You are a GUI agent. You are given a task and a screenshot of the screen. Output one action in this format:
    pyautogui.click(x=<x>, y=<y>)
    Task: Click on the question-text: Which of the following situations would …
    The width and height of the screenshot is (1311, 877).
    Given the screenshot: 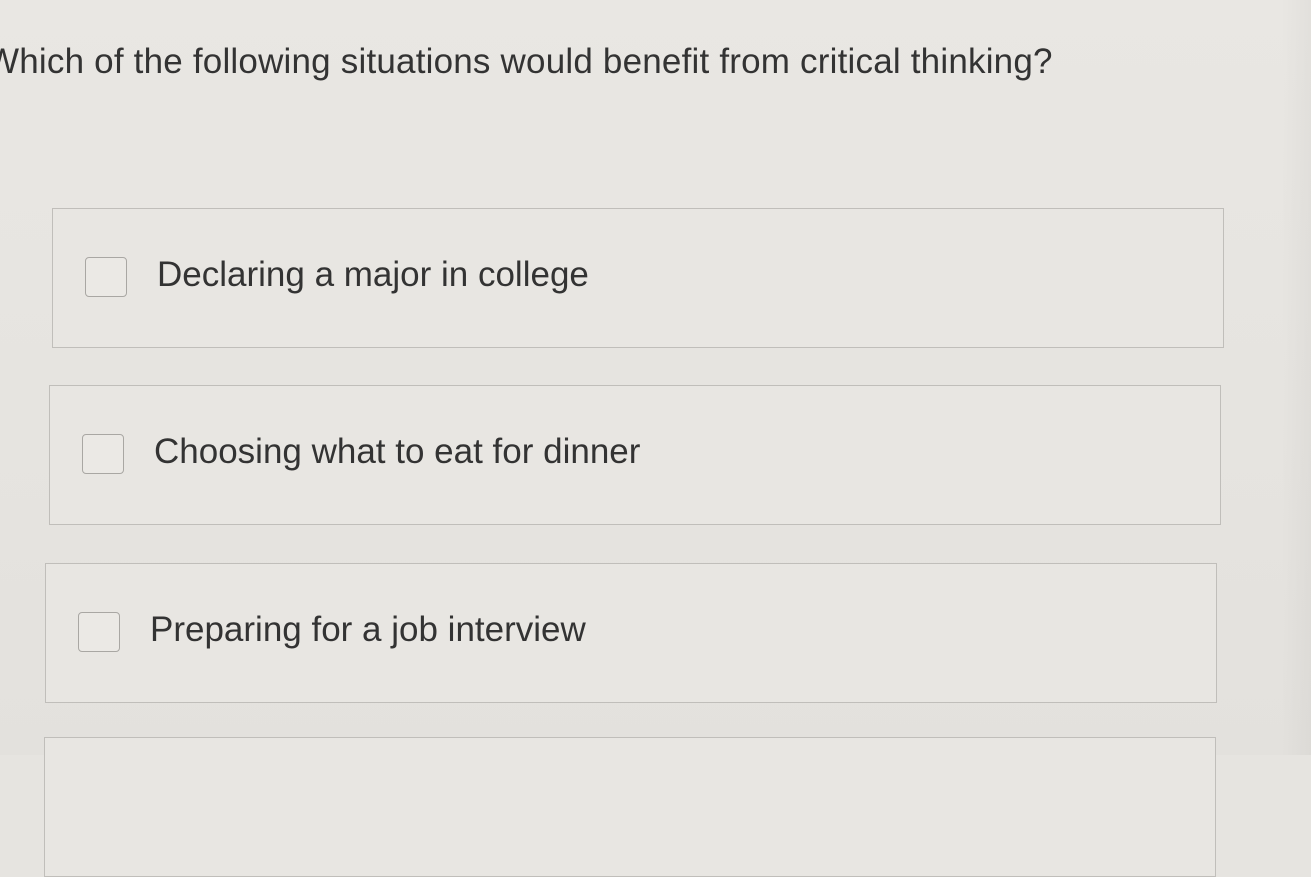 What is the action you would take?
    pyautogui.click(x=526, y=61)
    